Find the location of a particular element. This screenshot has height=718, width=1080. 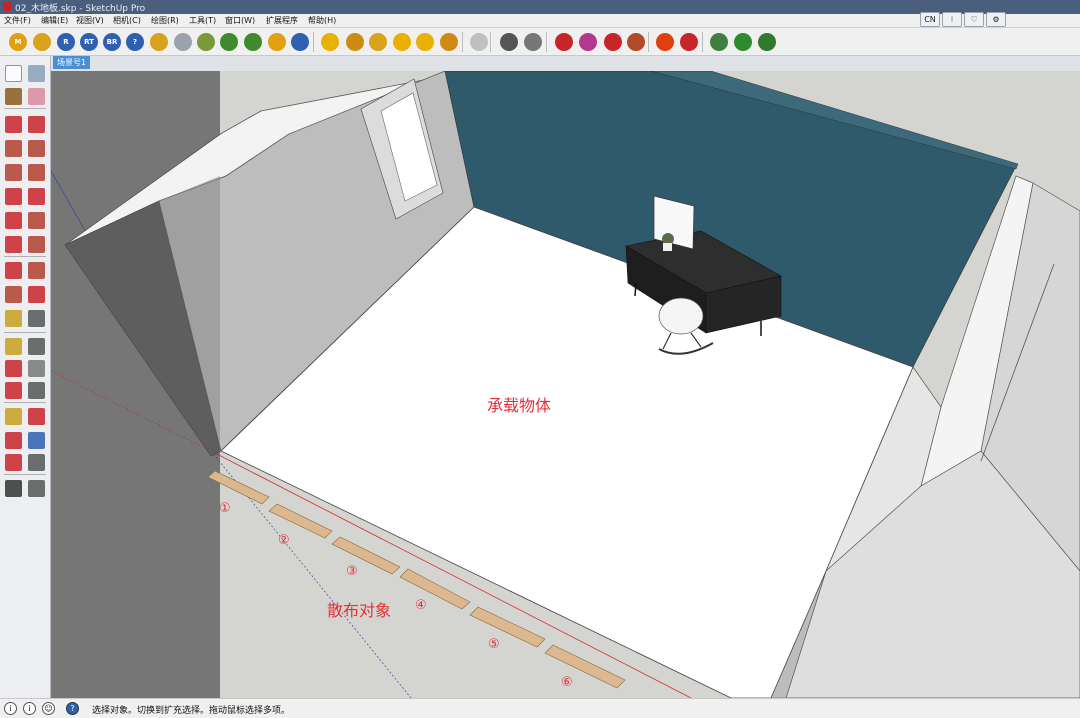

sort-icon is located at coordinates (613, 42).